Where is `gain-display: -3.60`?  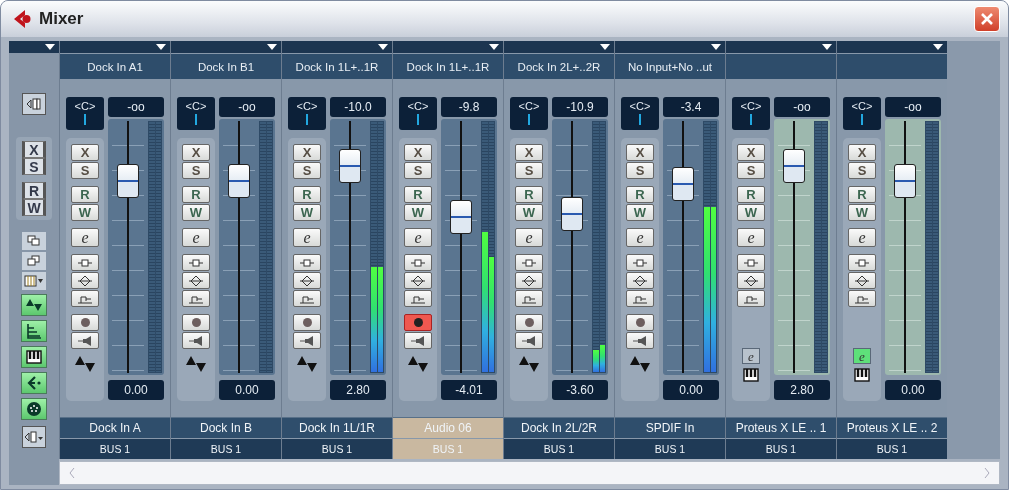
gain-display: -3.60 is located at coordinates (580, 390).